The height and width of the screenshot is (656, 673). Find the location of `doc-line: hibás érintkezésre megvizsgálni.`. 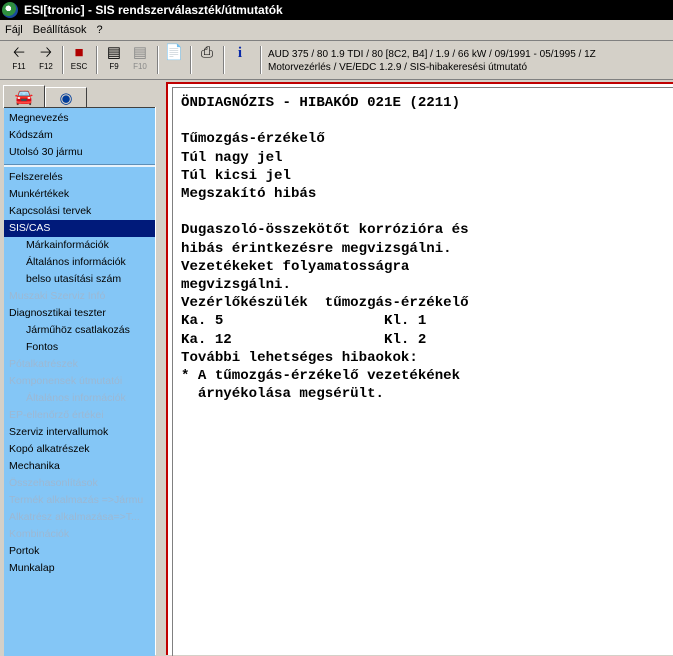

doc-line: hibás érintkezésre megvizsgálni. is located at coordinates (316, 248).